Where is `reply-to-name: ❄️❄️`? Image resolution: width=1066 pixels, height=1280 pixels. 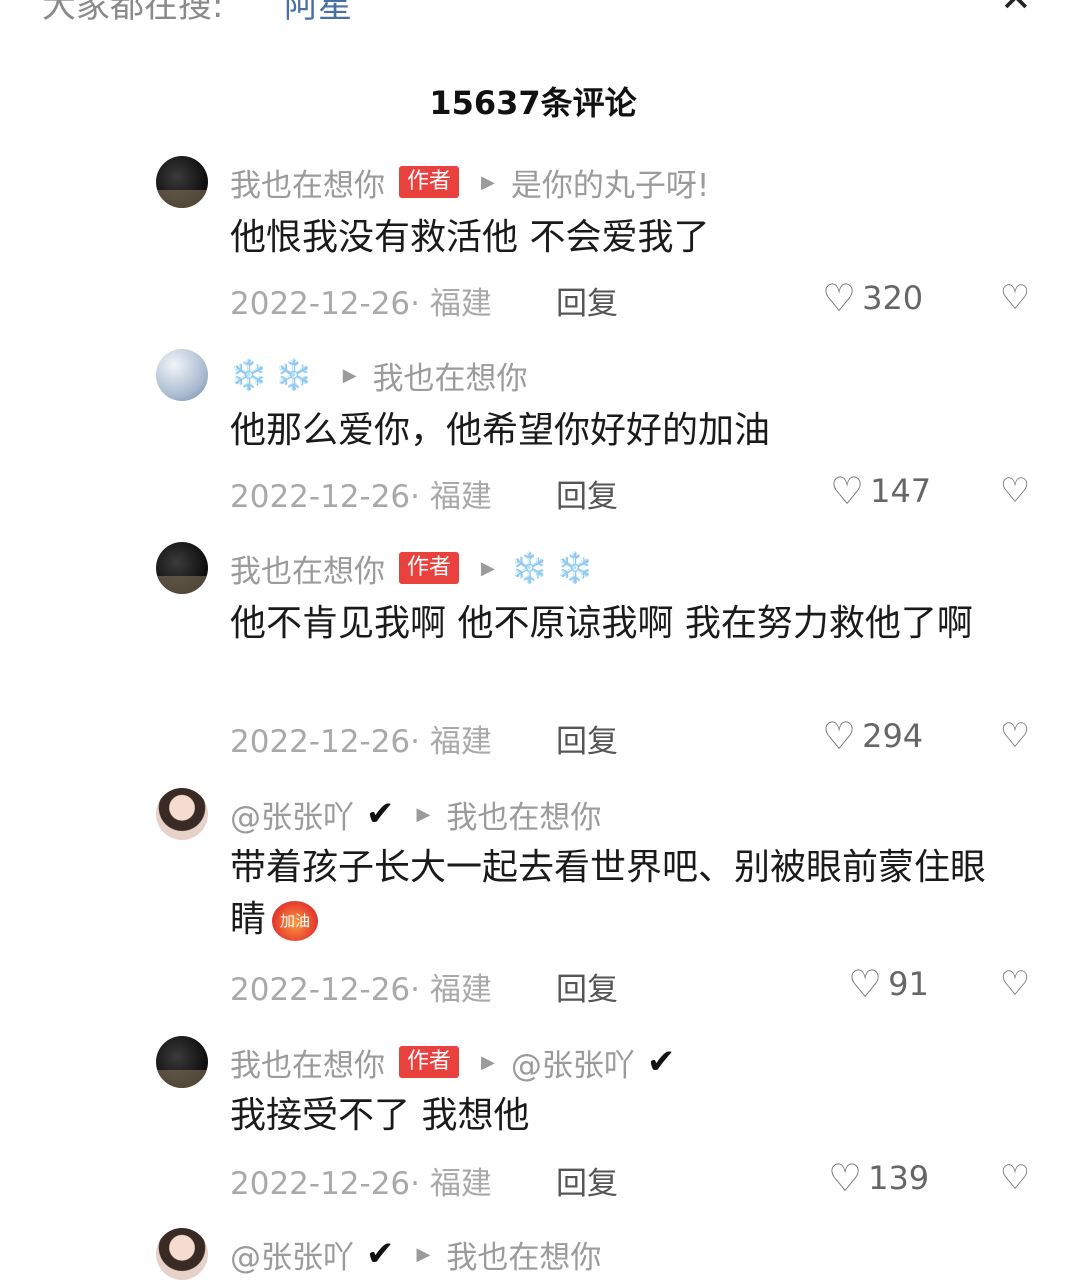 reply-to-name: ❄️❄️ is located at coordinates (556, 568).